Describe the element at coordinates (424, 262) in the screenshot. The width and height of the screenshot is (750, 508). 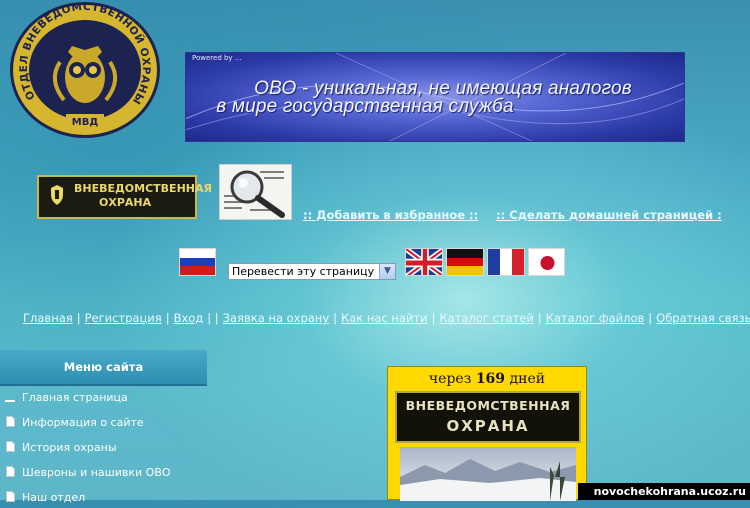
I see `flag-uk-icon` at that location.